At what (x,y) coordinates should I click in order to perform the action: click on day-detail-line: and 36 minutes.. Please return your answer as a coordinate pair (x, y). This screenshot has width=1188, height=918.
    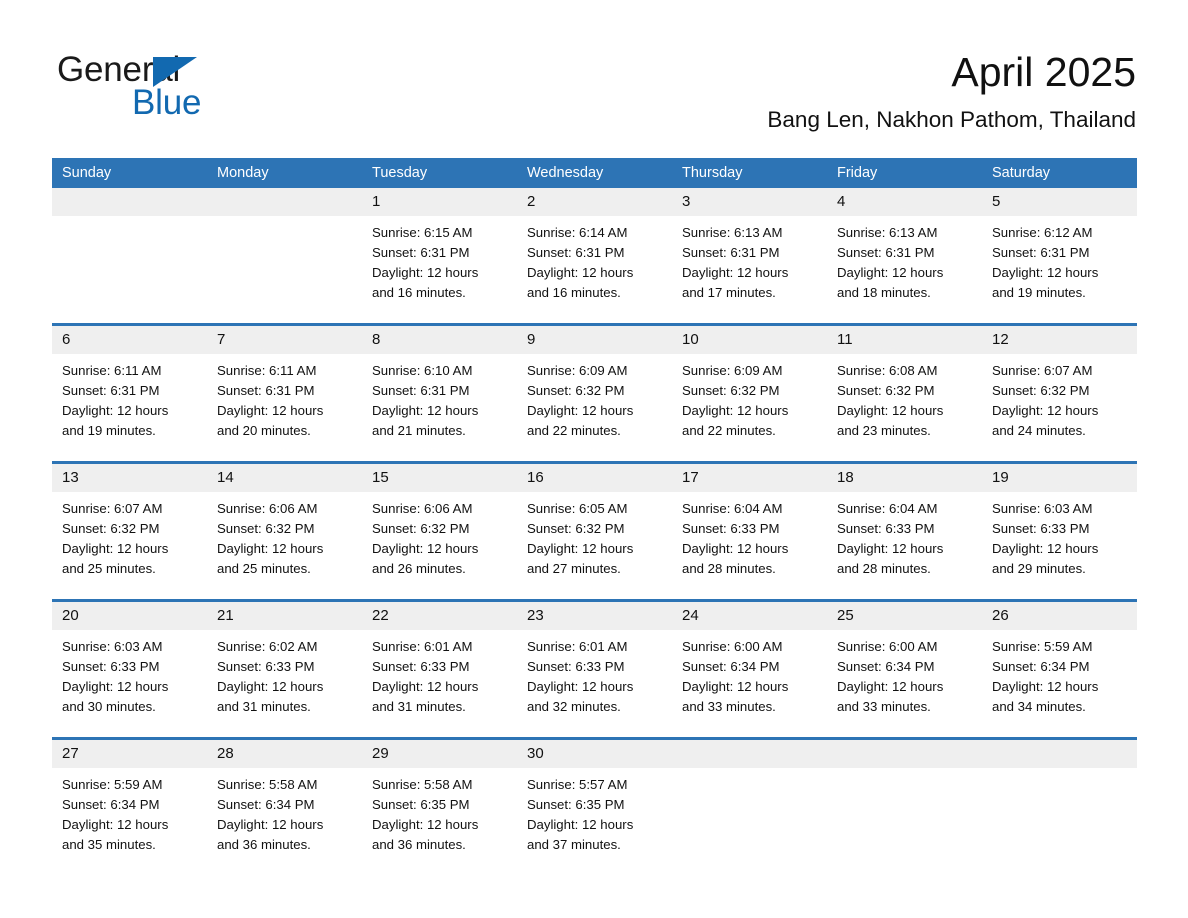
    Looking at the image, I should click on (264, 844).